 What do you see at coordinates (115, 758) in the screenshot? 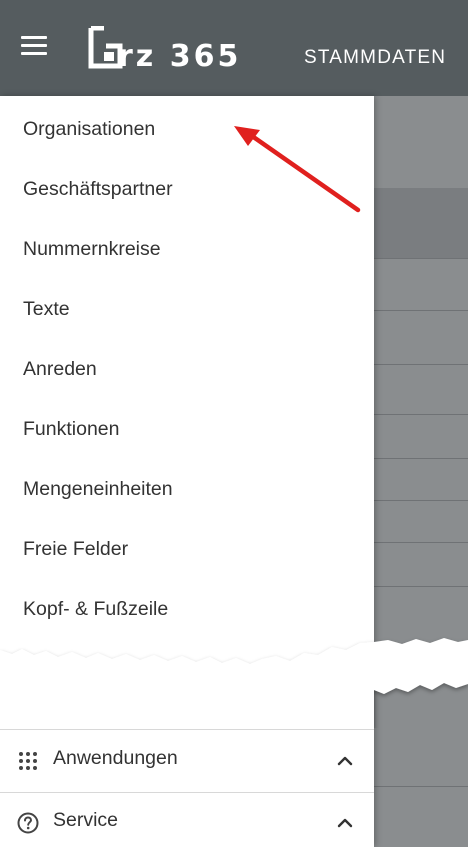
I see `footer-label-anwendungen: Anwendungen` at bounding box center [115, 758].